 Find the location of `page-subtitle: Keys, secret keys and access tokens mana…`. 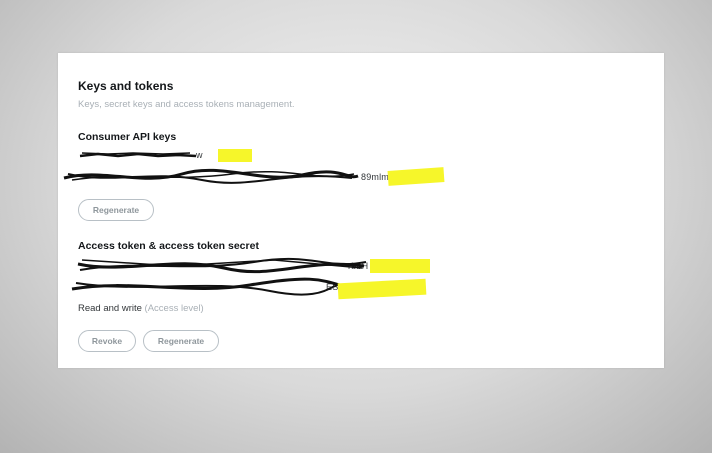

page-subtitle: Keys, secret keys and access tokens mana… is located at coordinates (186, 104).